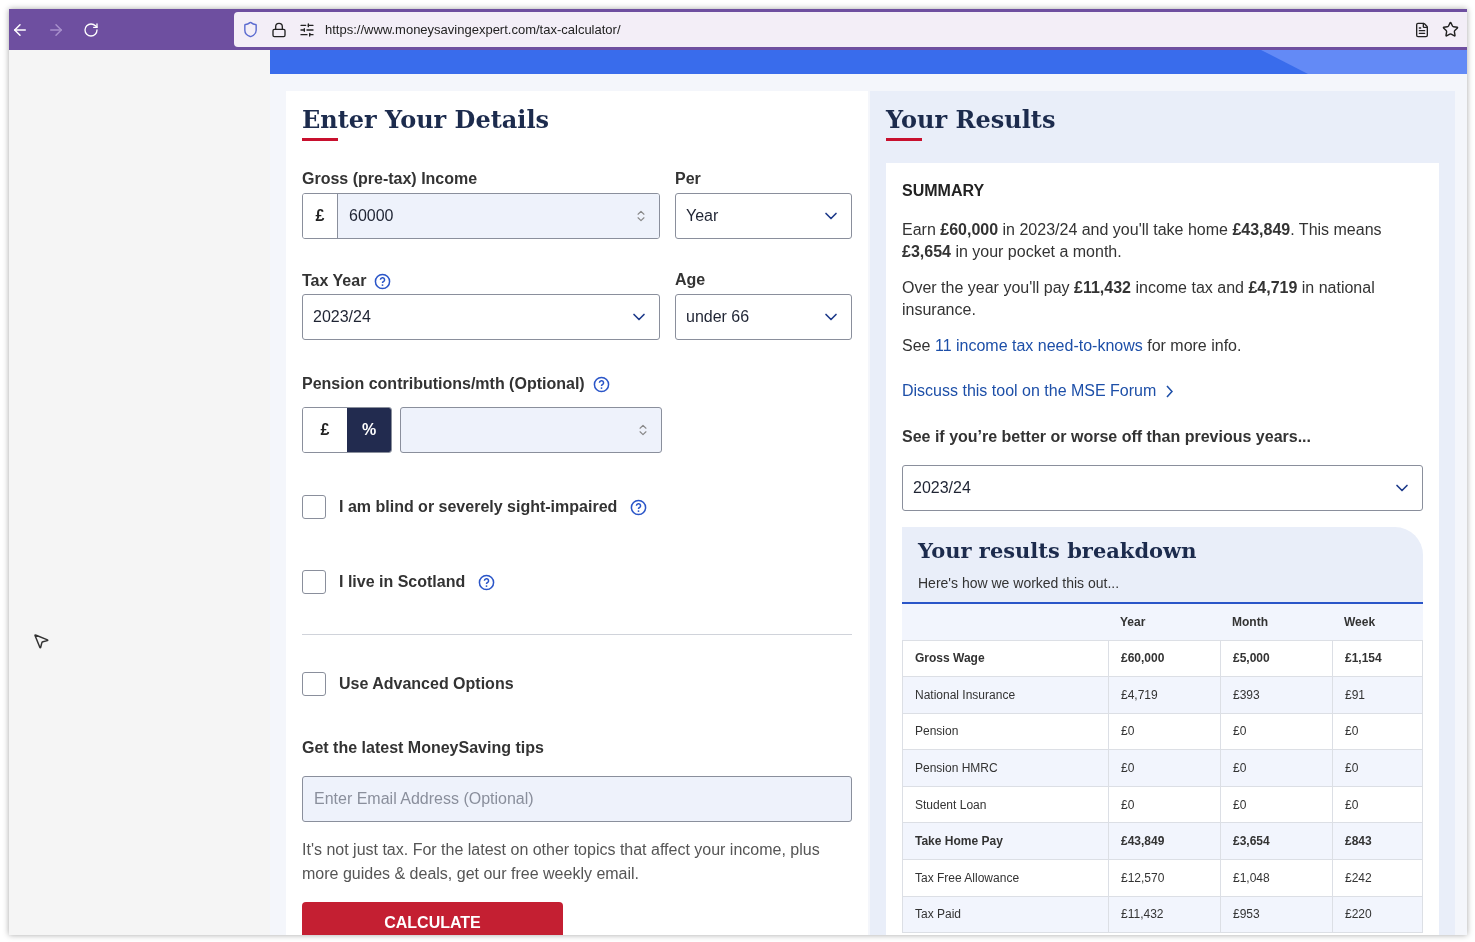  Describe the element at coordinates (1038, 345) in the screenshot. I see `info-link: 11 income tax need-to-knows` at that location.